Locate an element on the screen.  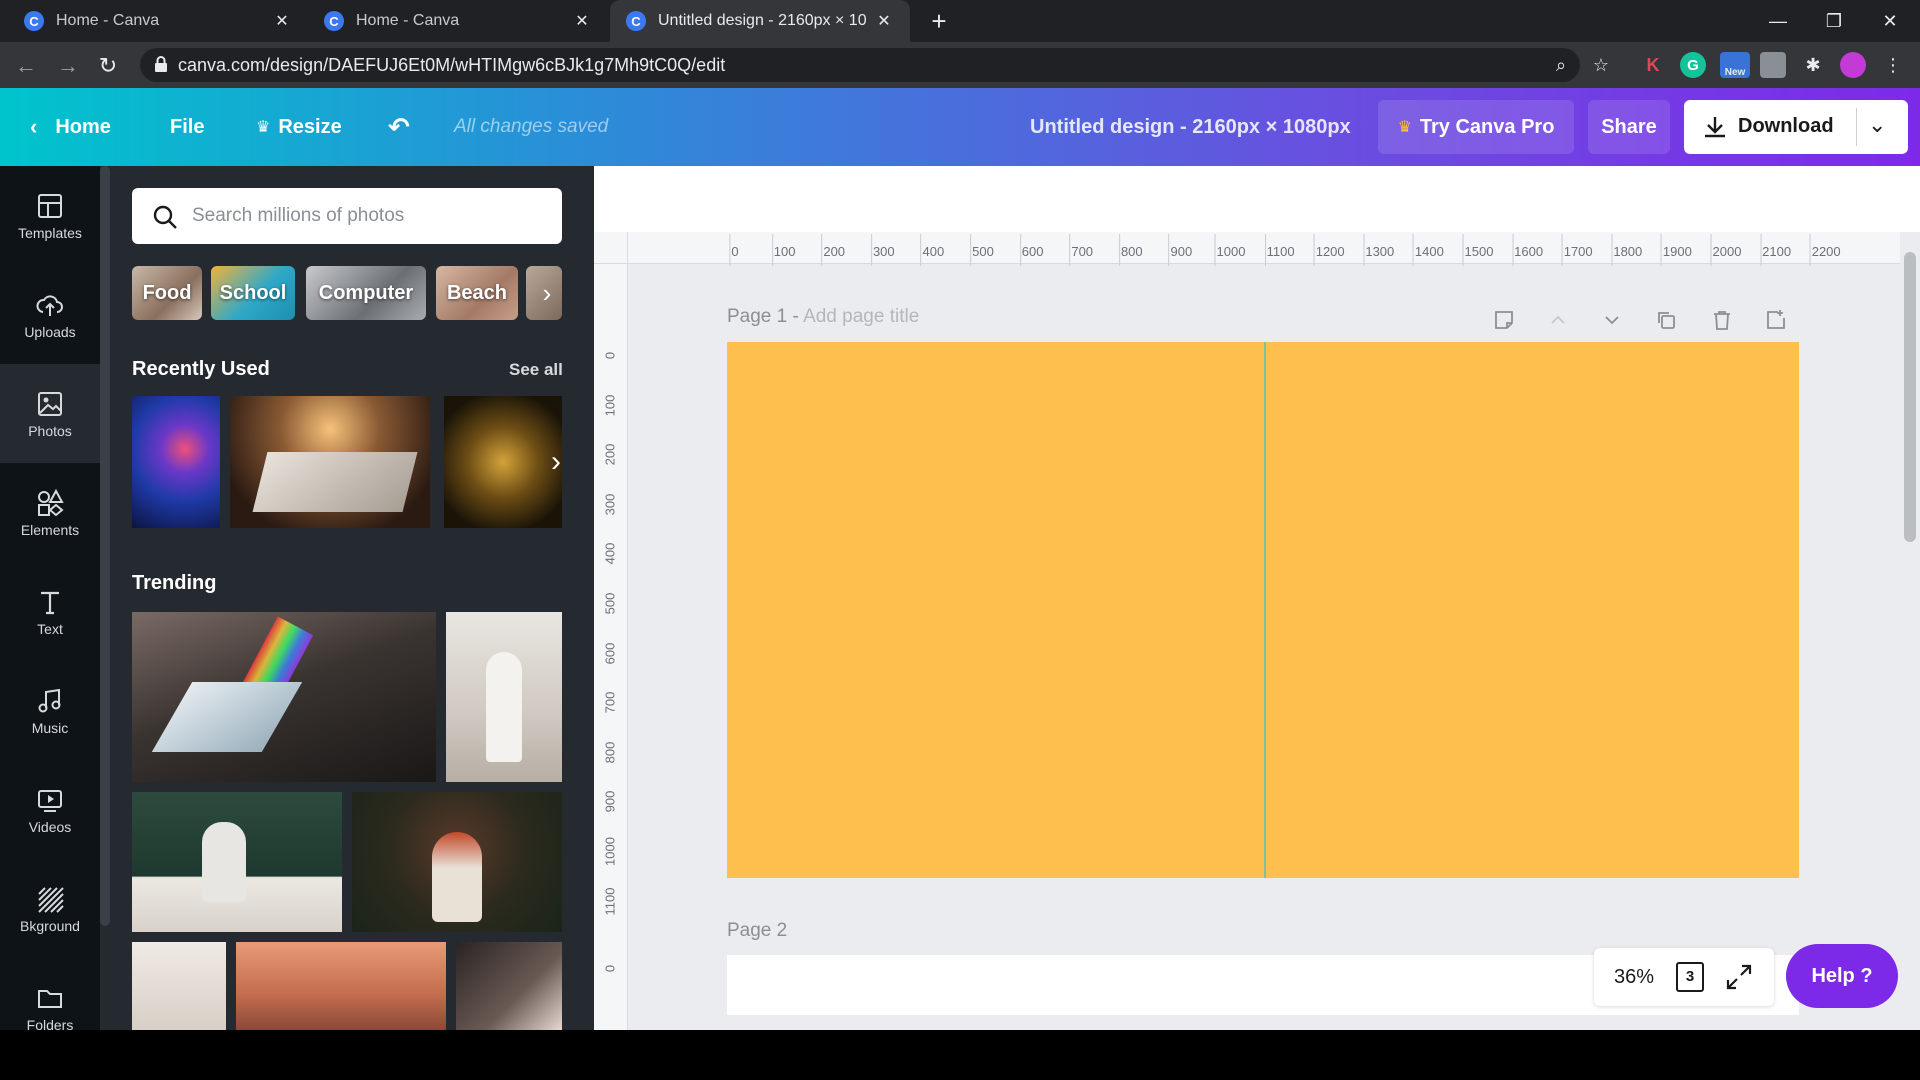
see-all-link: See all is located at coordinates (536, 370).